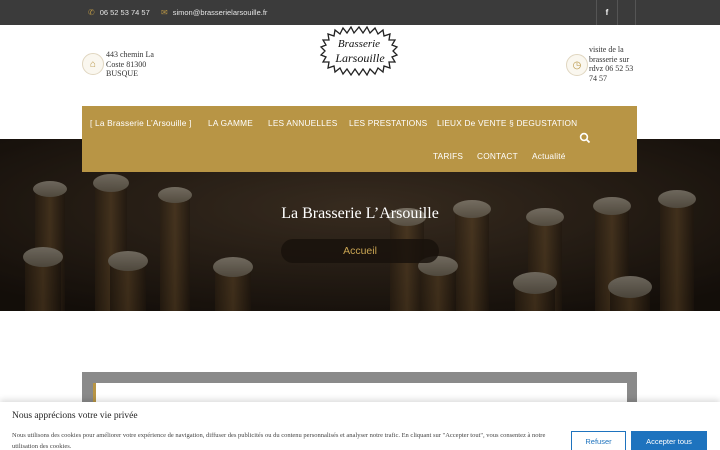  I want to click on nav-item-contact: CONTACT, so click(497, 156).